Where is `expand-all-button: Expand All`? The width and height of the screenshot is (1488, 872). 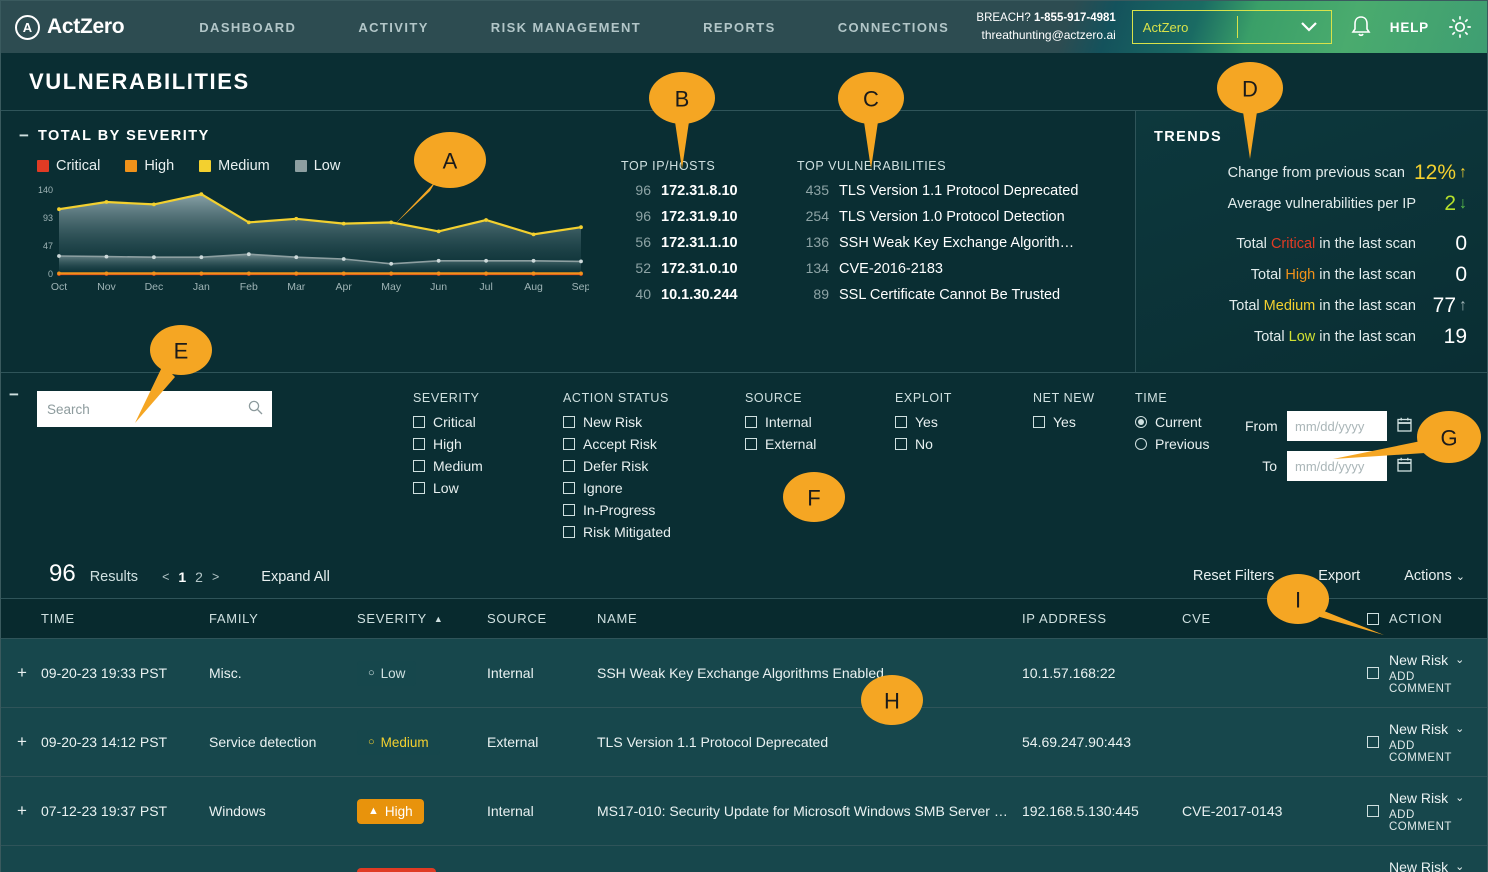
expand-all-button: Expand All is located at coordinates (295, 577).